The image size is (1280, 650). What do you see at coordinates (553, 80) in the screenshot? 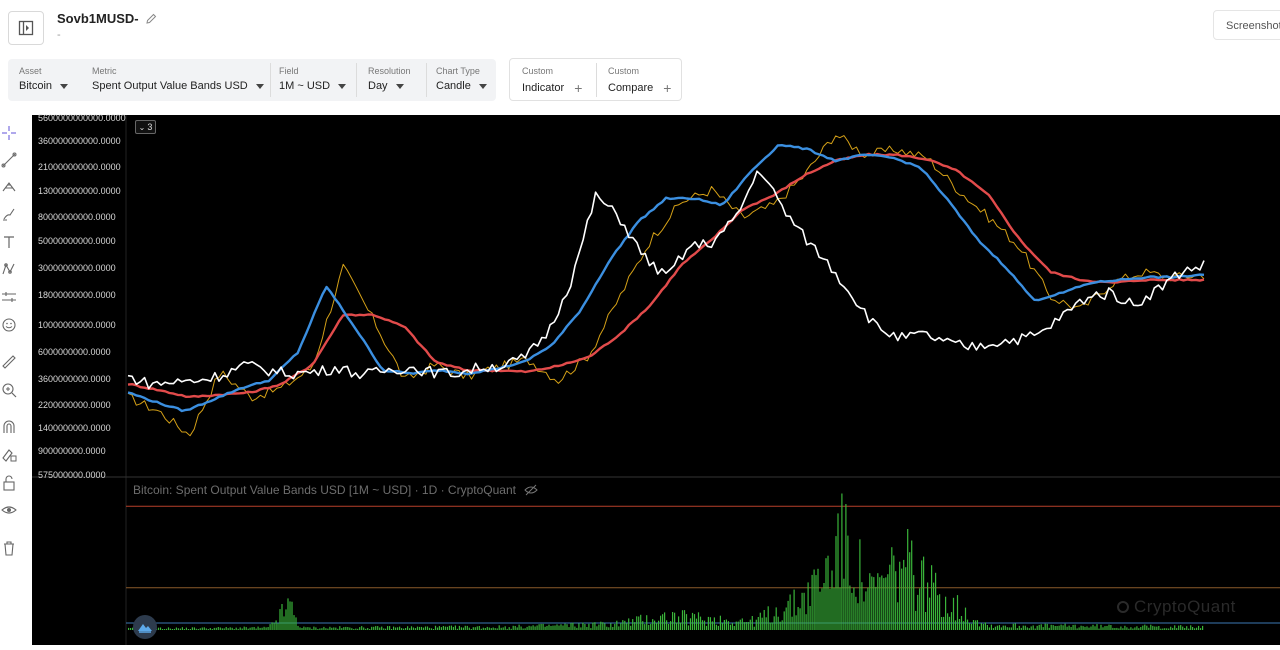
I see `custom-indicator-button: Custom Indicator +` at bounding box center [553, 80].